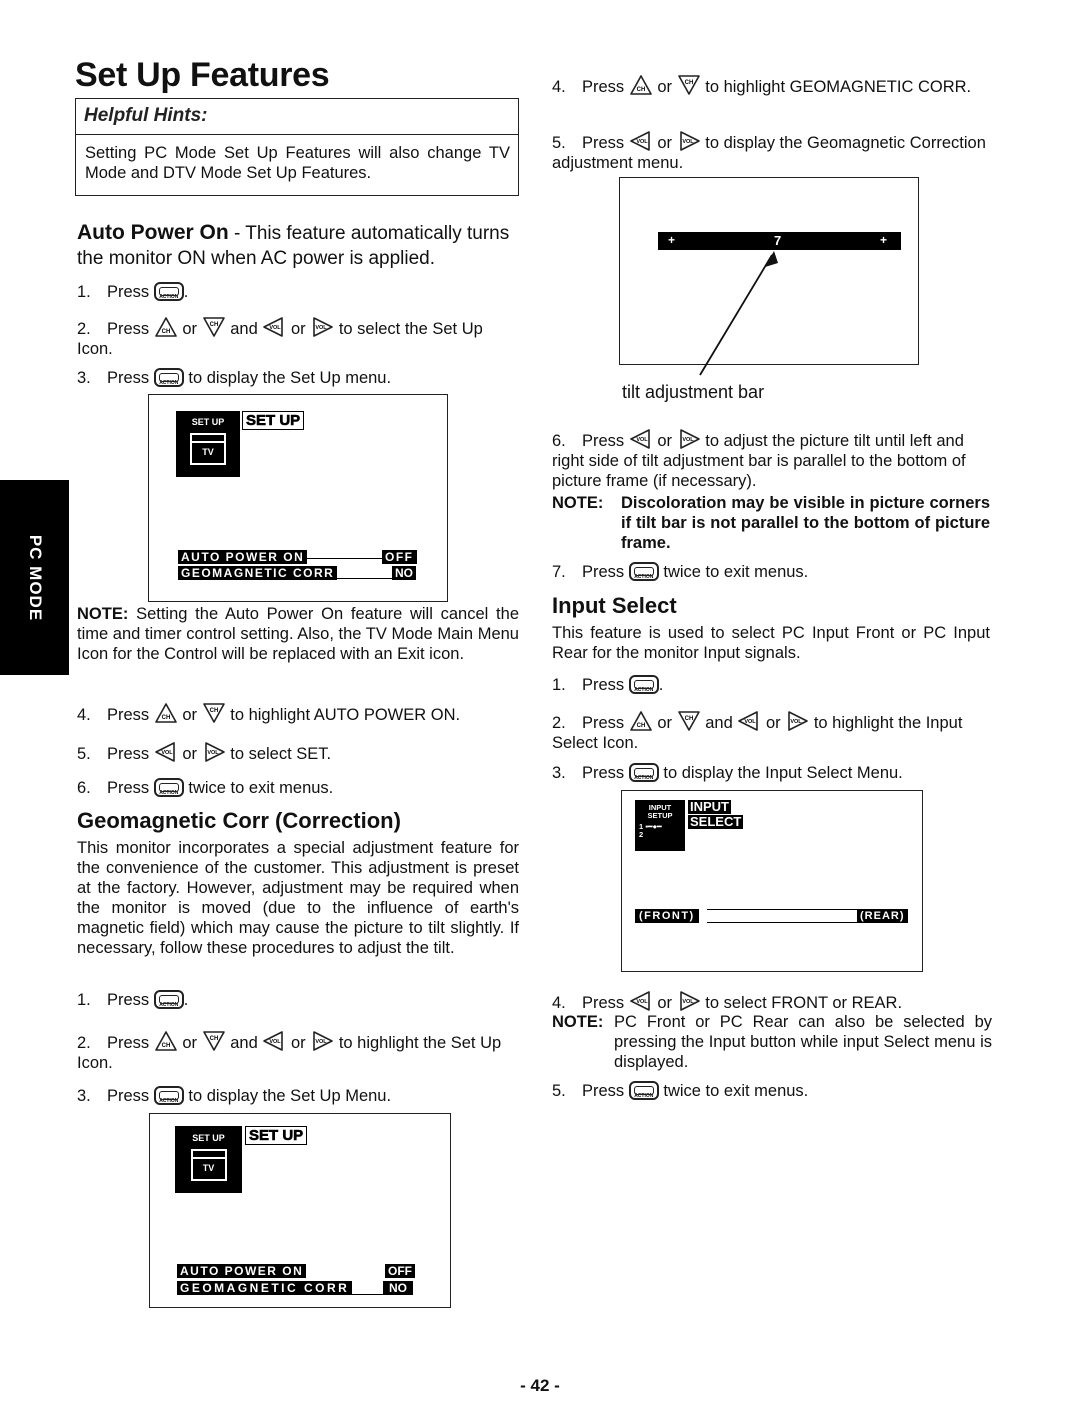  I want to click on step-num: 4., so click(84, 715).